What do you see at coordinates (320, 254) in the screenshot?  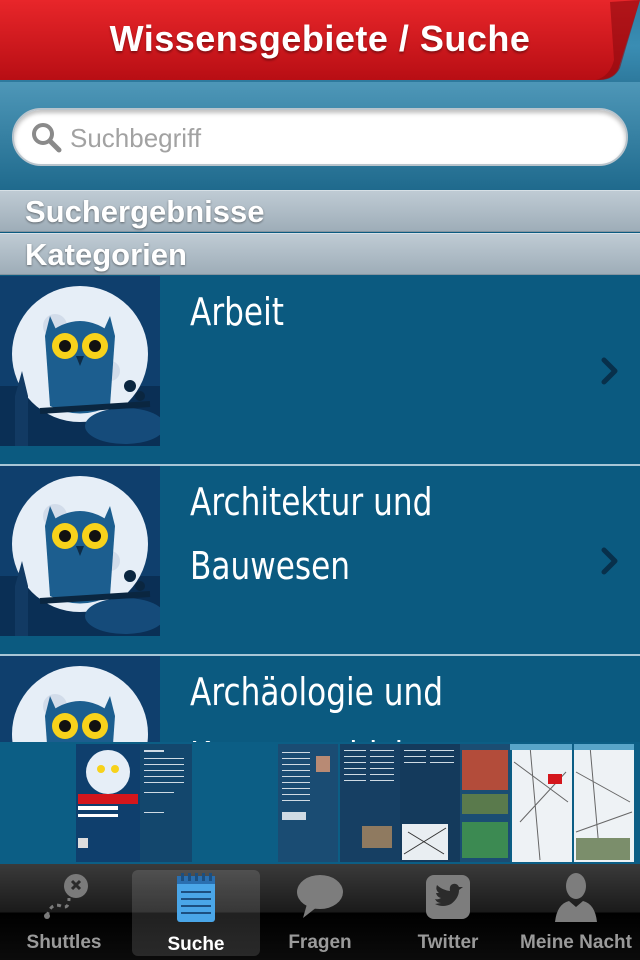 I see `section-header-categories: Kategorien` at bounding box center [320, 254].